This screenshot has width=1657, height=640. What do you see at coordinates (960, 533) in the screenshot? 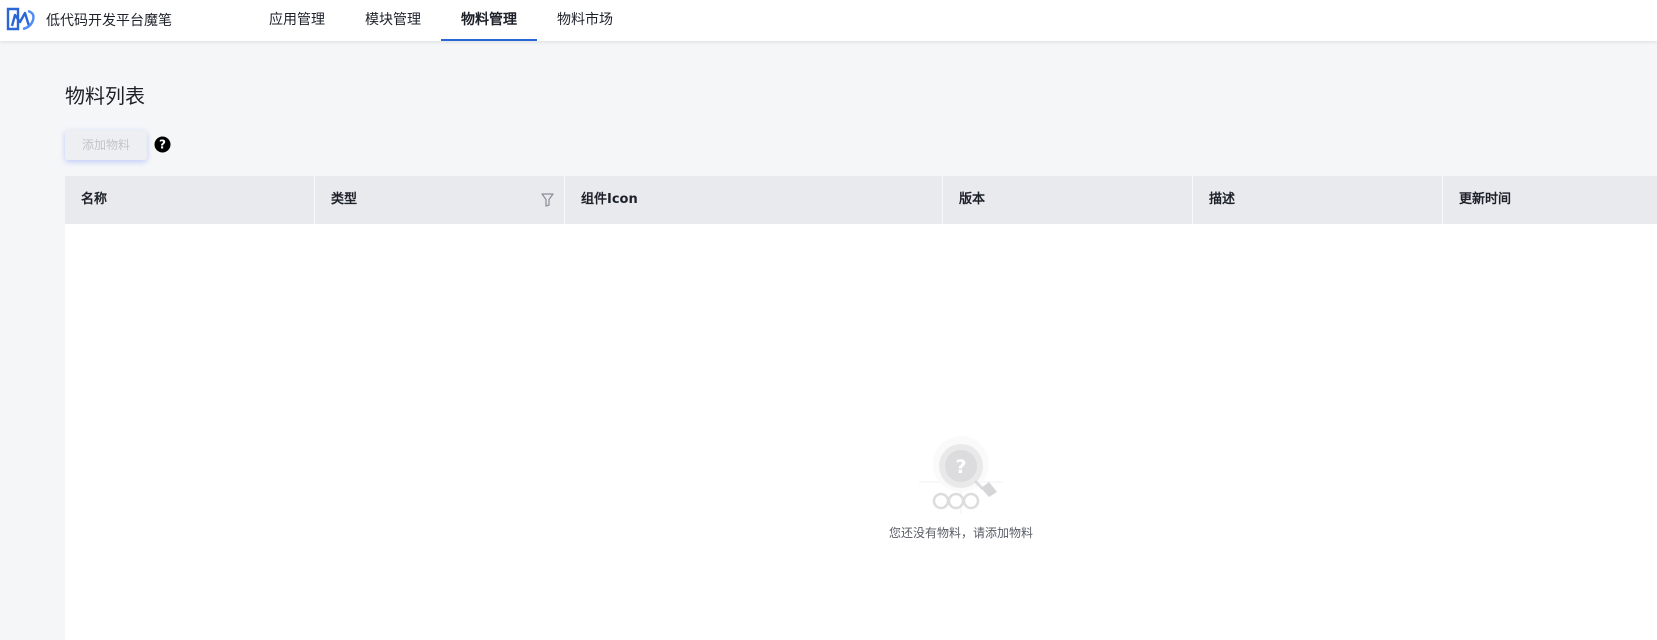
I see `empty-state-text: 您还没有物料，请添加物料` at bounding box center [960, 533].